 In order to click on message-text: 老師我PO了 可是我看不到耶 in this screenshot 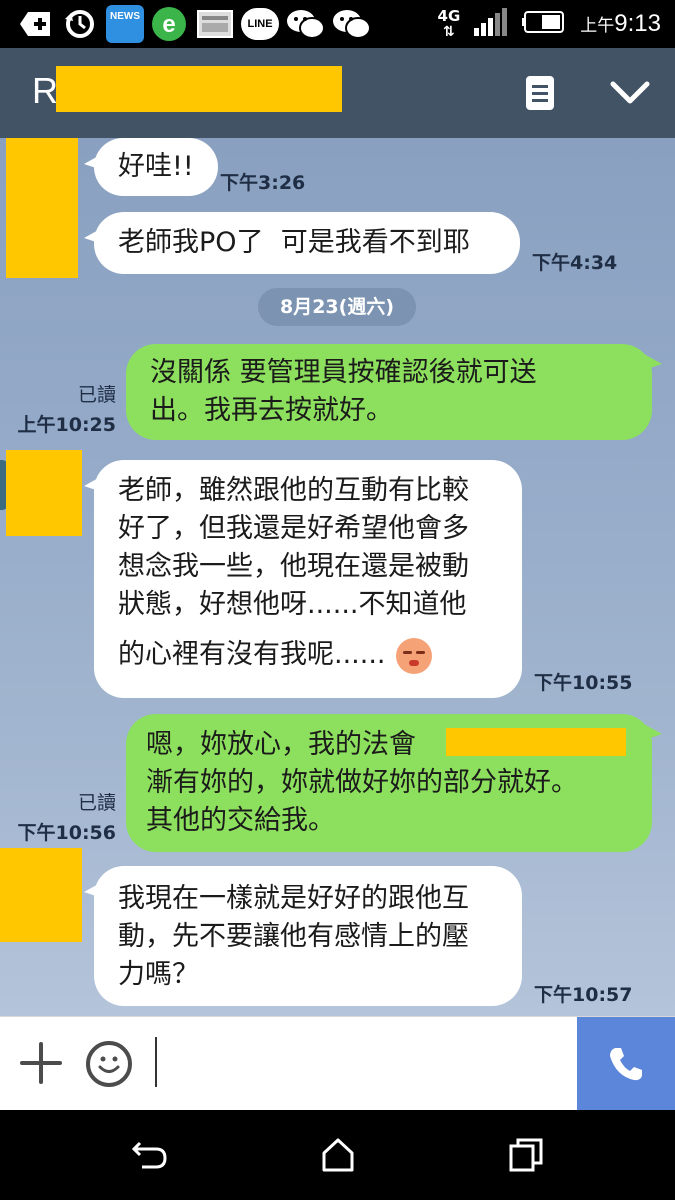, I will do `click(294, 242)`.